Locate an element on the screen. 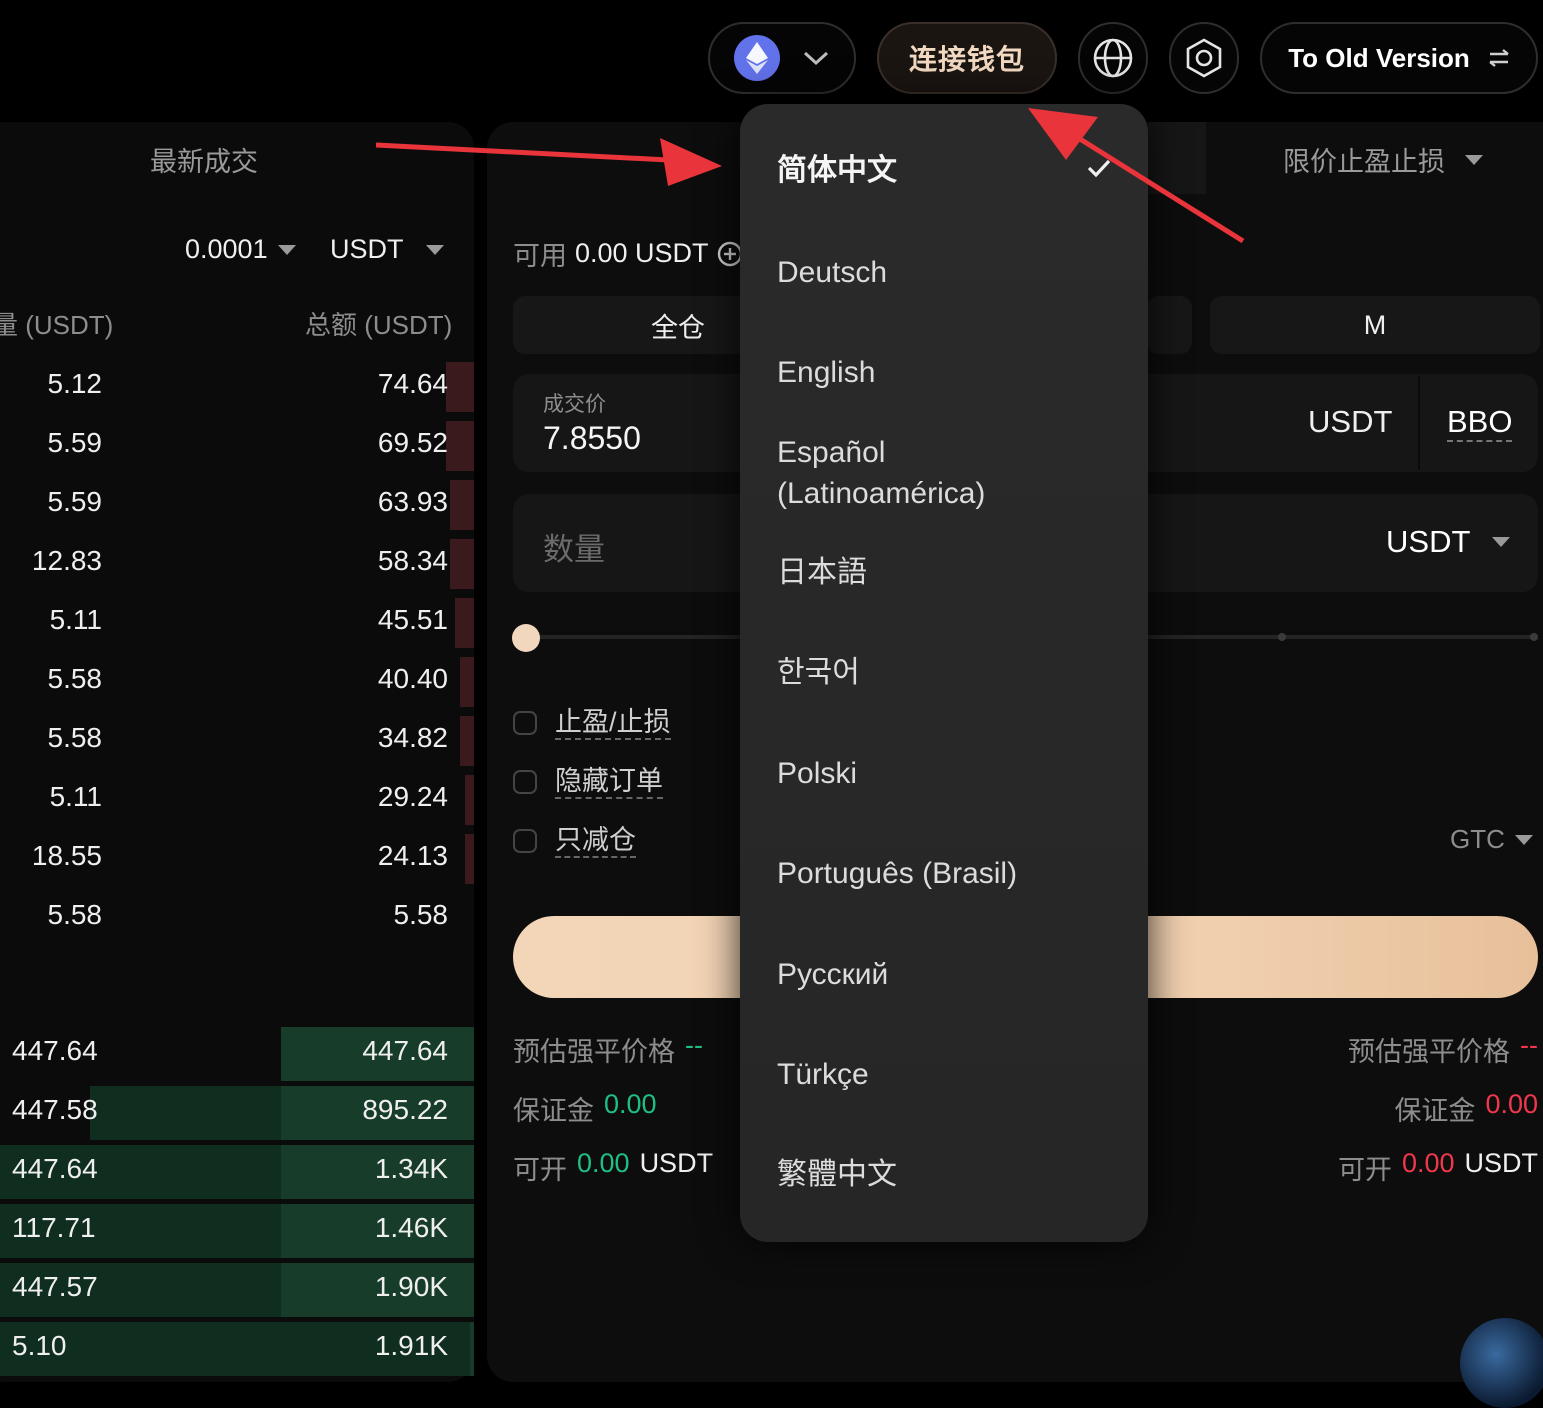 The image size is (1543, 1408). bid-row: 5.10 1.91K is located at coordinates (237, 1349).